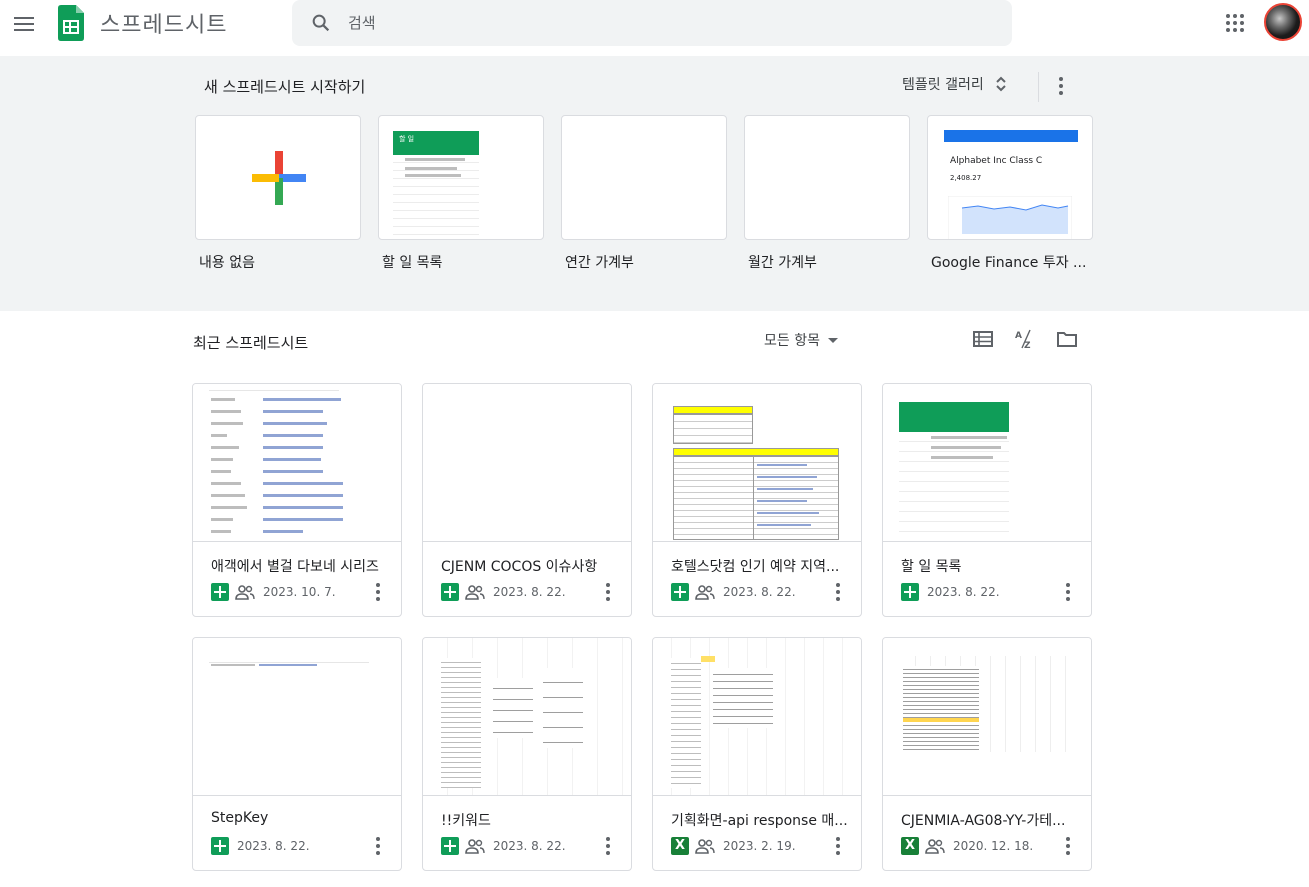  What do you see at coordinates (996, 161) in the screenshot?
I see `finance-company: Alphabet Inc Class C` at bounding box center [996, 161].